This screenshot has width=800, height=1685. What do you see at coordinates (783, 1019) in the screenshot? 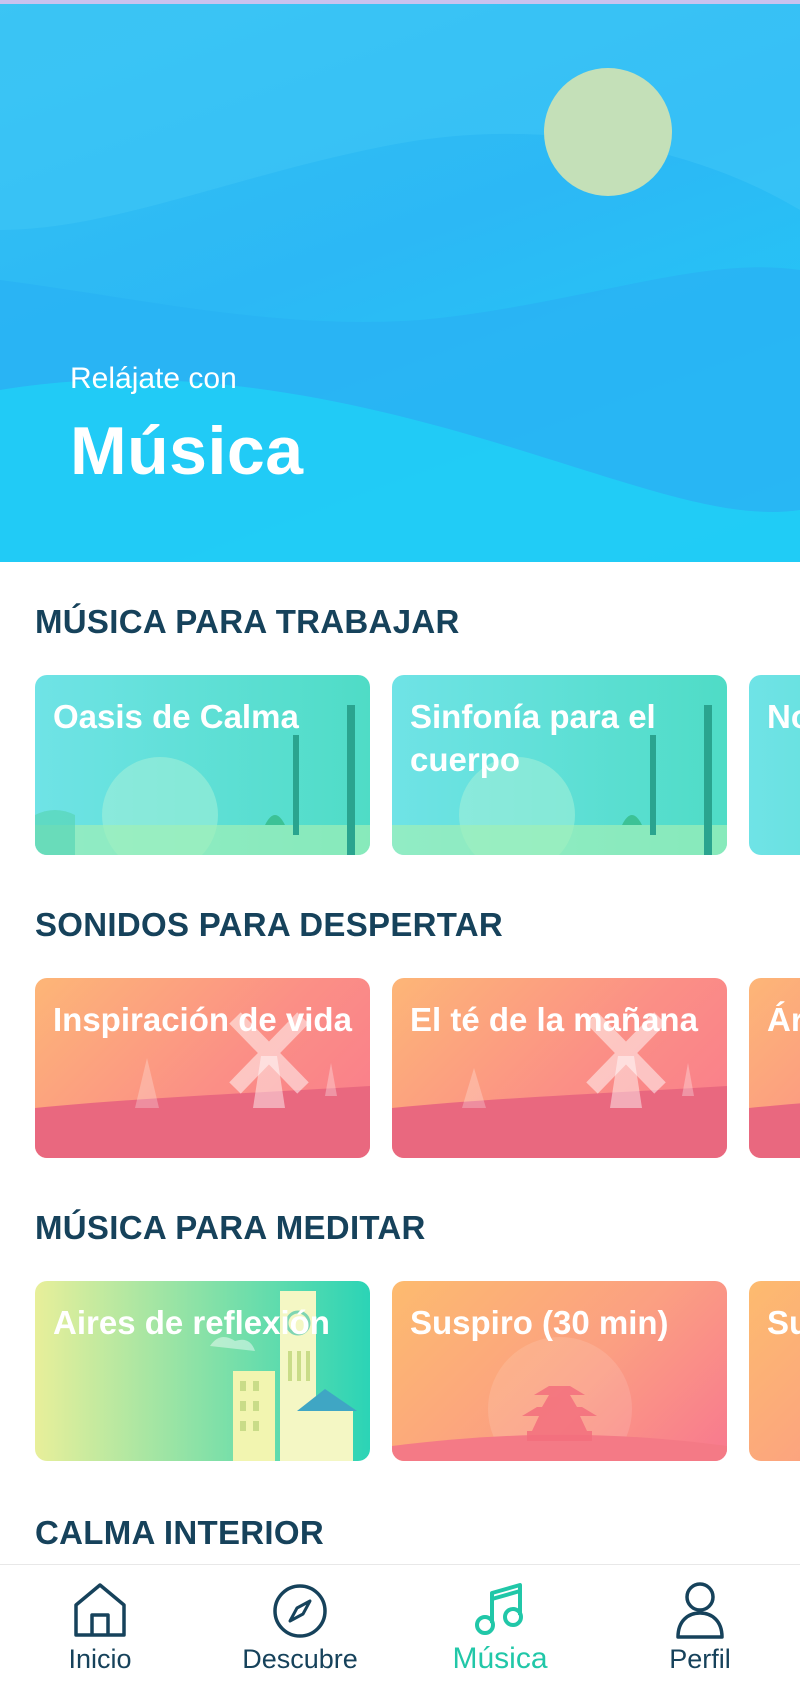
I see `card-title: Ár co` at bounding box center [783, 1019].